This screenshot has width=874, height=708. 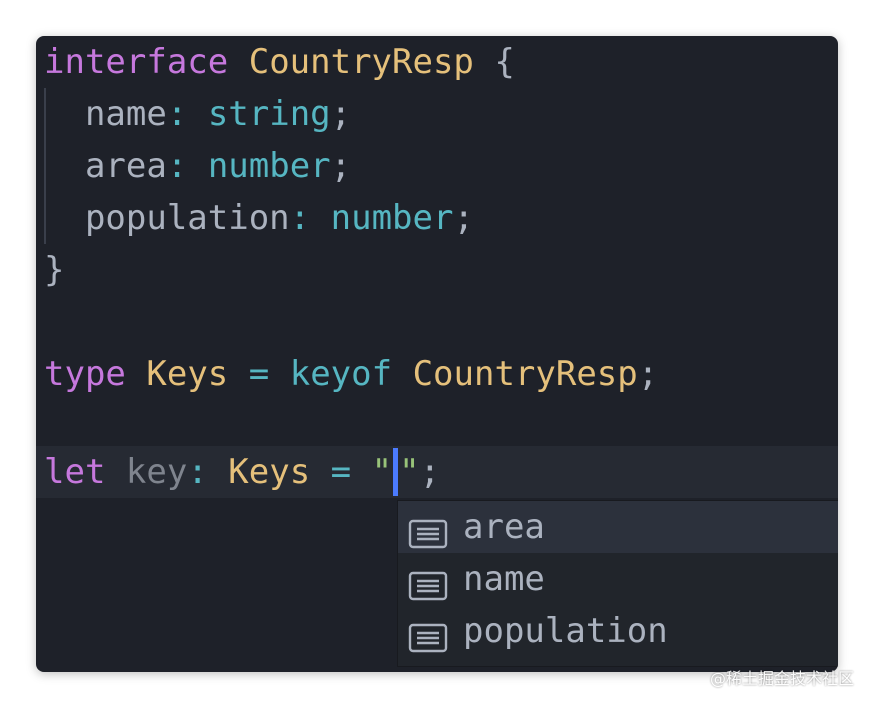 What do you see at coordinates (85, 374) in the screenshot?
I see `keyword-type: type` at bounding box center [85, 374].